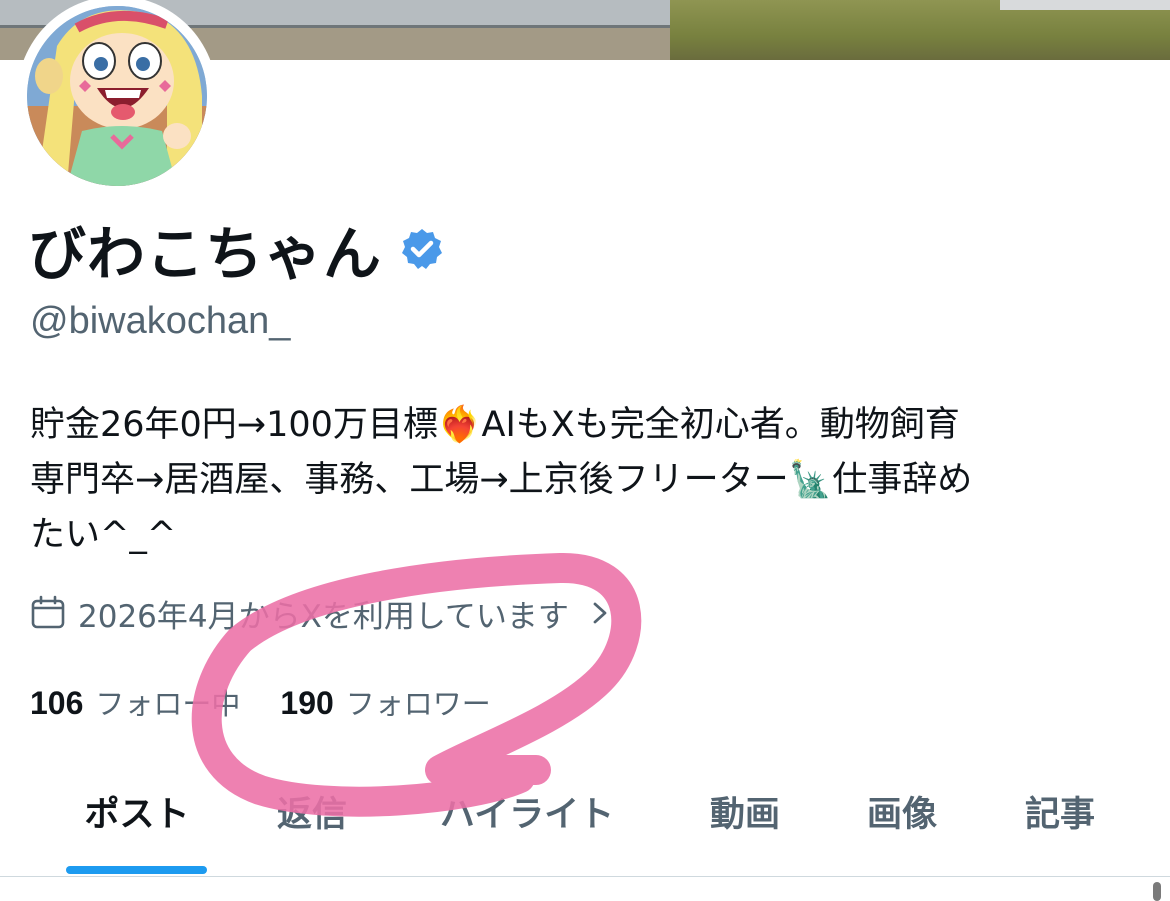 The image size is (1170, 901). What do you see at coordinates (585, 876) in the screenshot?
I see `tabs-divider` at bounding box center [585, 876].